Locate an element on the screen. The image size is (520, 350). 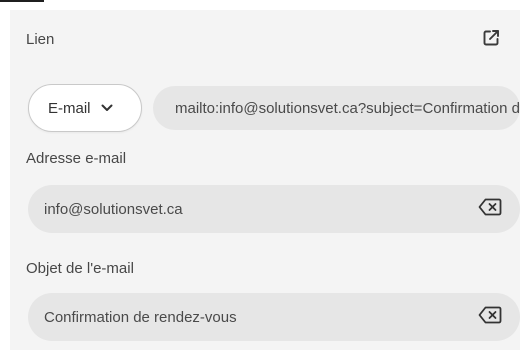
email-address-field is located at coordinates (274, 209).